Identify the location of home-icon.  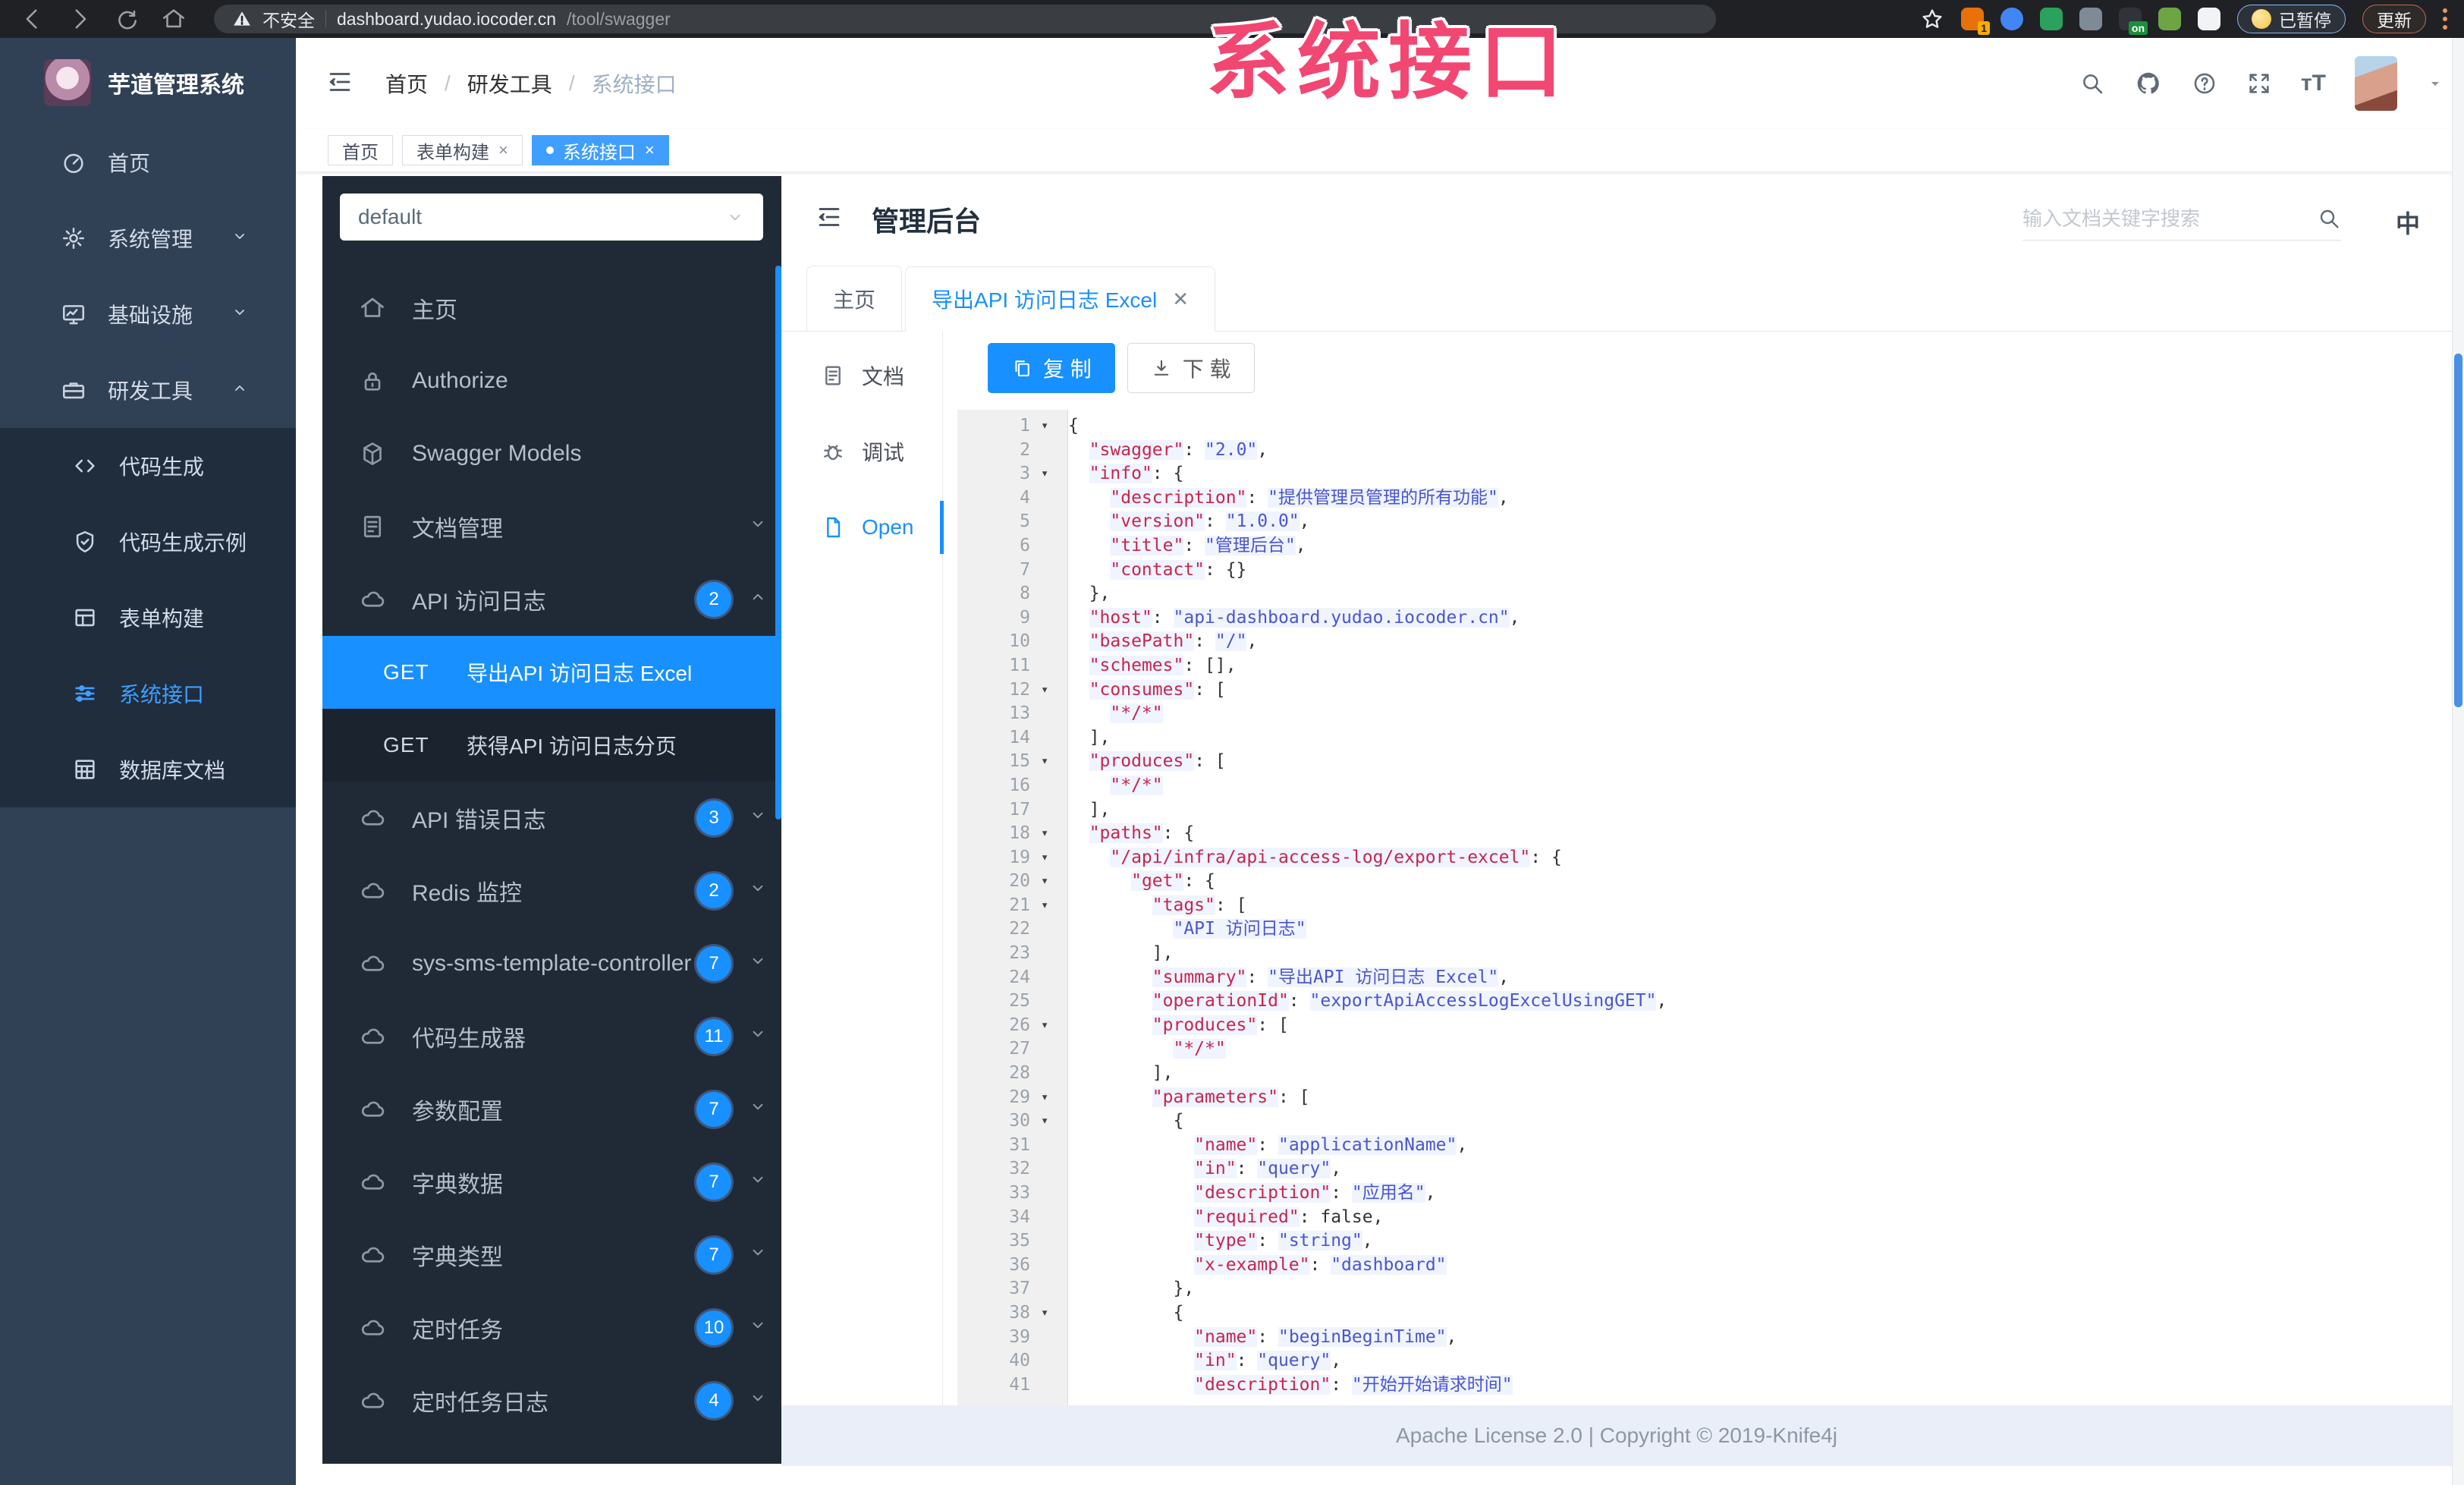
(174, 19).